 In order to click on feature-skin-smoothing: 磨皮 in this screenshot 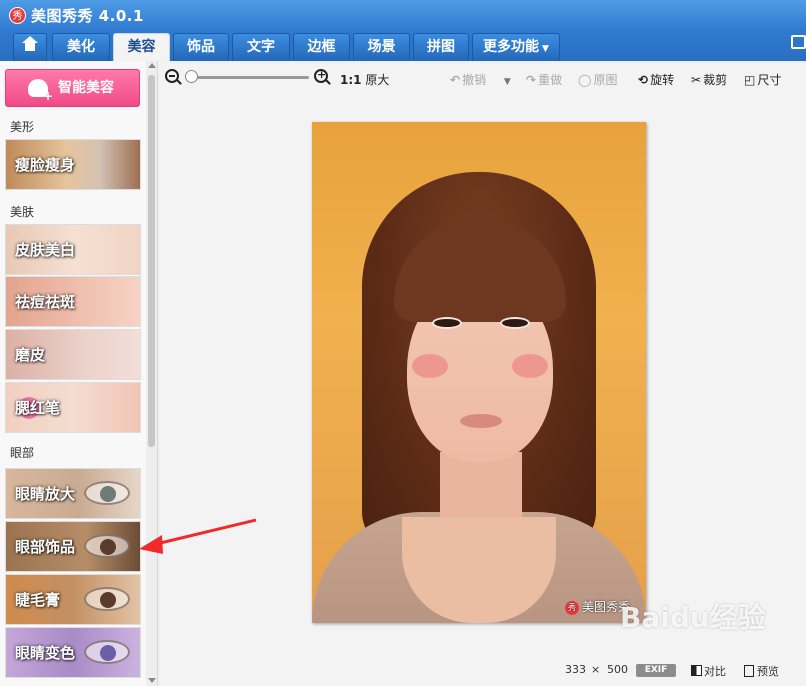, I will do `click(73, 354)`.